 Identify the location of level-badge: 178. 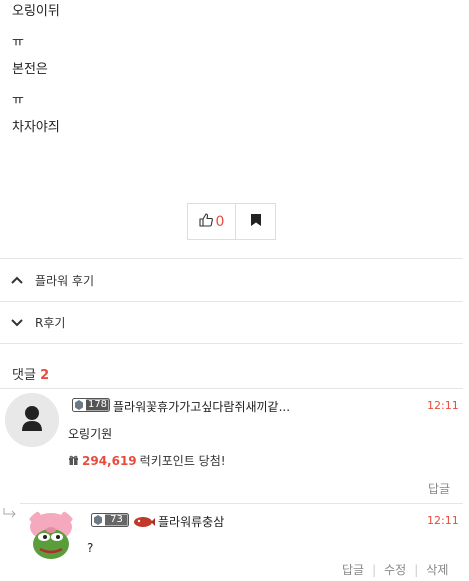
(91, 407).